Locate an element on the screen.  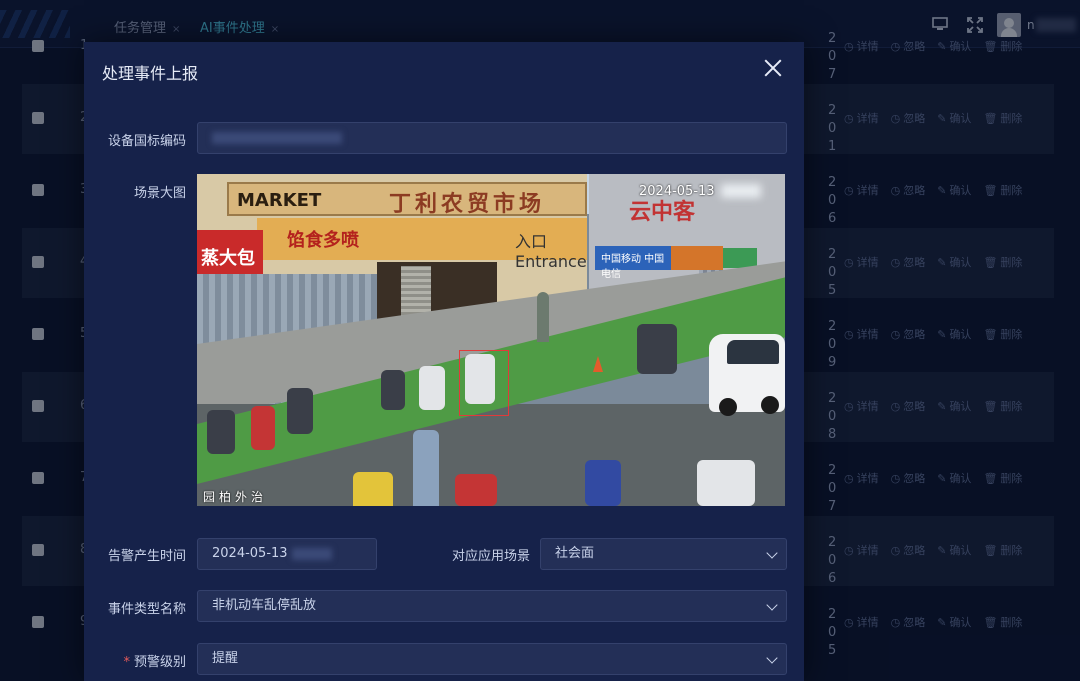
scene-type-value: 社会面 is located at coordinates (575, 553).